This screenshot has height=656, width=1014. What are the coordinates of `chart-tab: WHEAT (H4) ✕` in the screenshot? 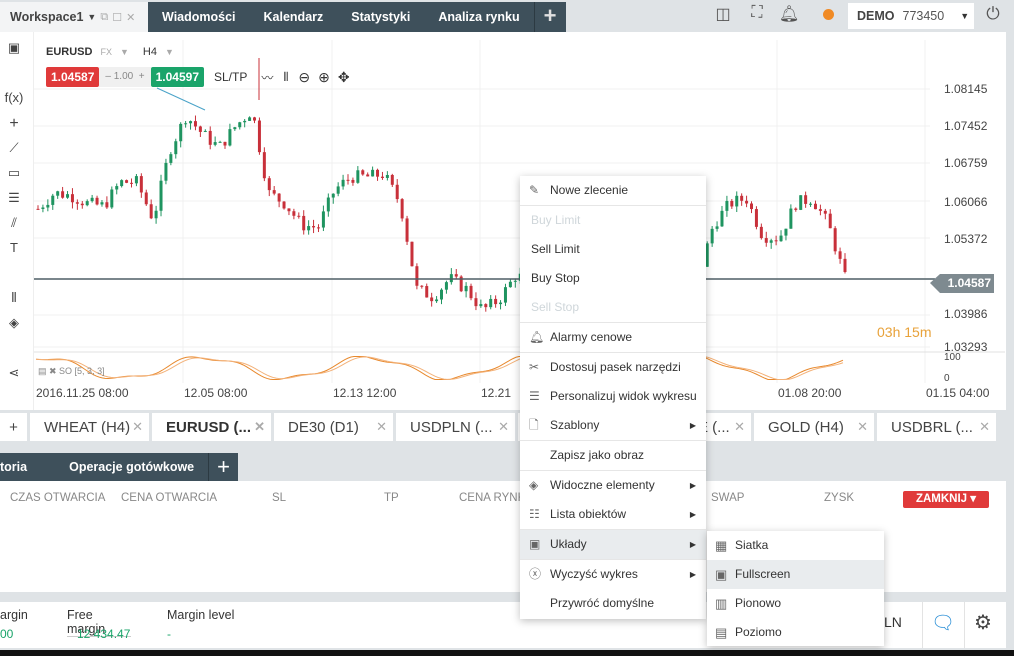 It's located at (89, 427).